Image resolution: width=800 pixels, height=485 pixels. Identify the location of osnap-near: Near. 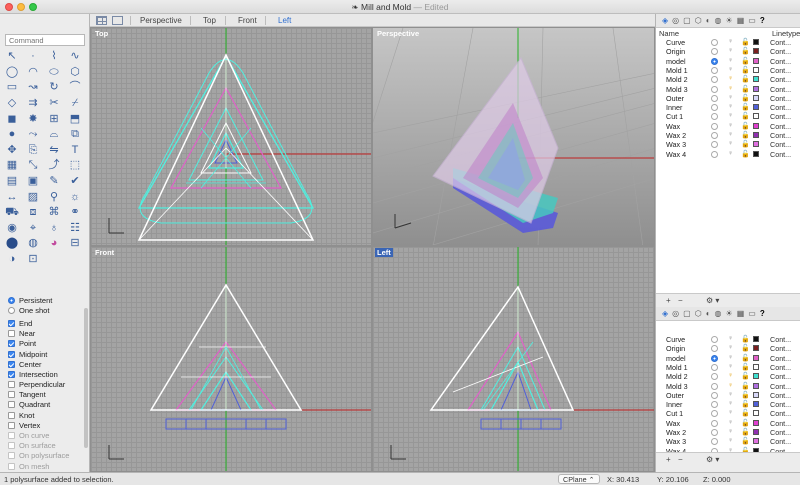
(47, 334).